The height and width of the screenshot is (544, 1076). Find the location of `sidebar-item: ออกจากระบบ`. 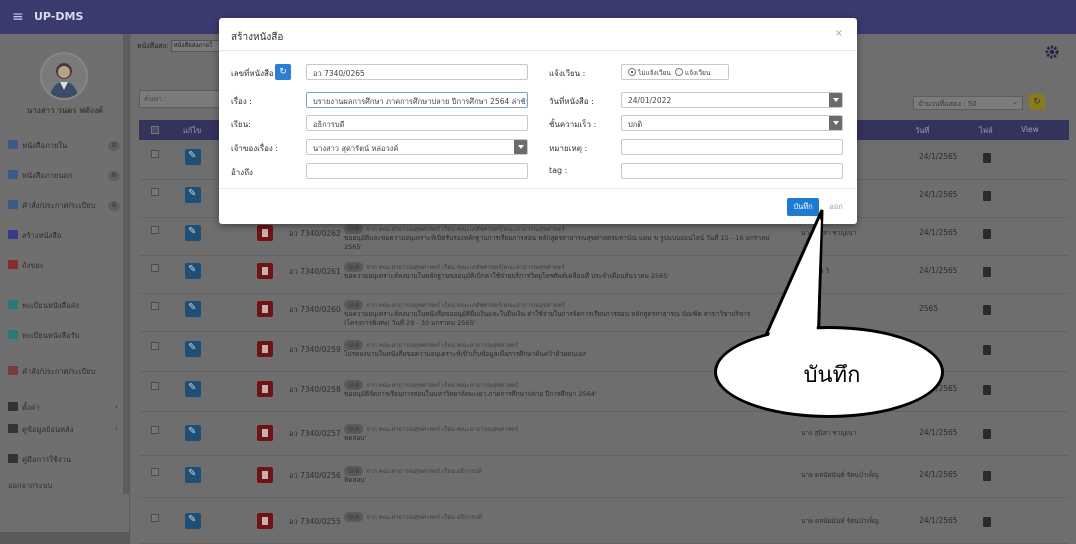

sidebar-item: ออกจากระบบ is located at coordinates (67, 487).